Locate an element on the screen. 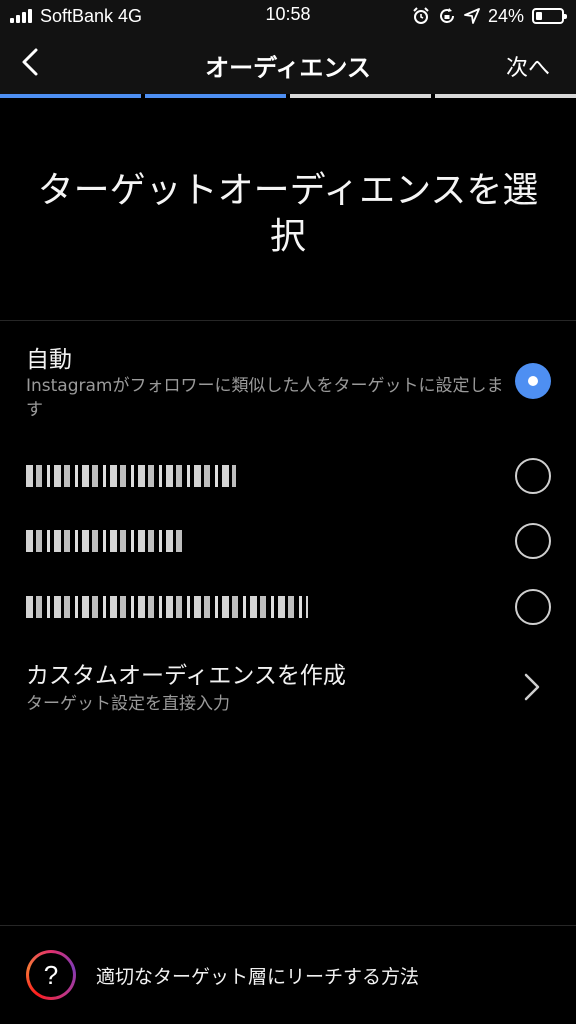 This screenshot has height=1024, width=576. help-link: ? 適切なターゲット層にリーチする方法 is located at coordinates (288, 975).